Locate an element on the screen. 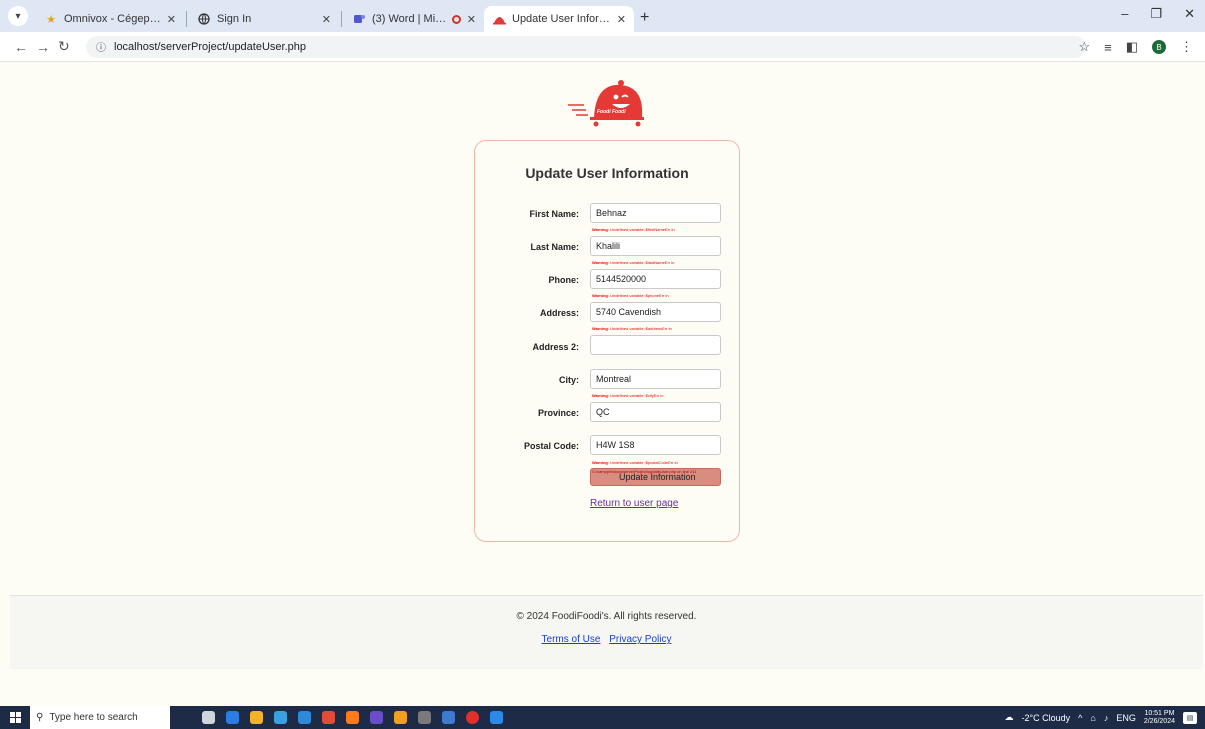 The image size is (1205, 729). tab-update-user: Update User Information ✕ is located at coordinates (559, 19).